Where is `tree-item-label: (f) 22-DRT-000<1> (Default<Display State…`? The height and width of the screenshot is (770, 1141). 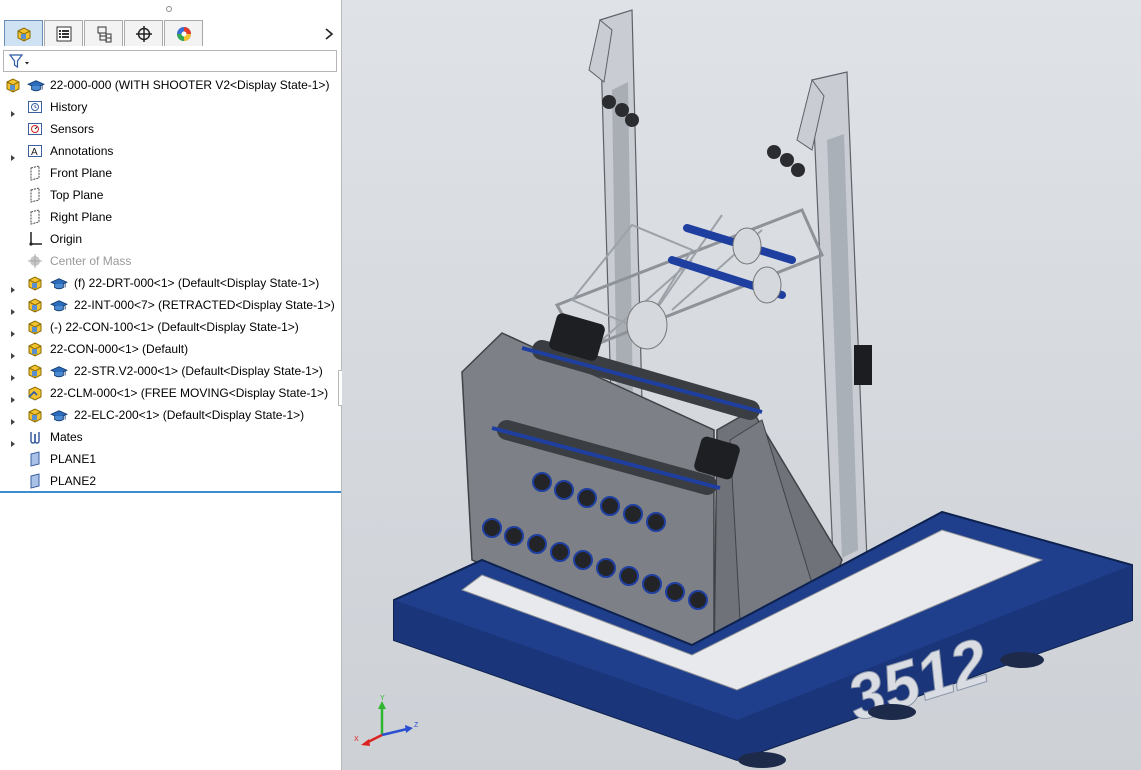 tree-item-label: (f) 22-DRT-000<1> (Default<Display State… is located at coordinates (197, 283).